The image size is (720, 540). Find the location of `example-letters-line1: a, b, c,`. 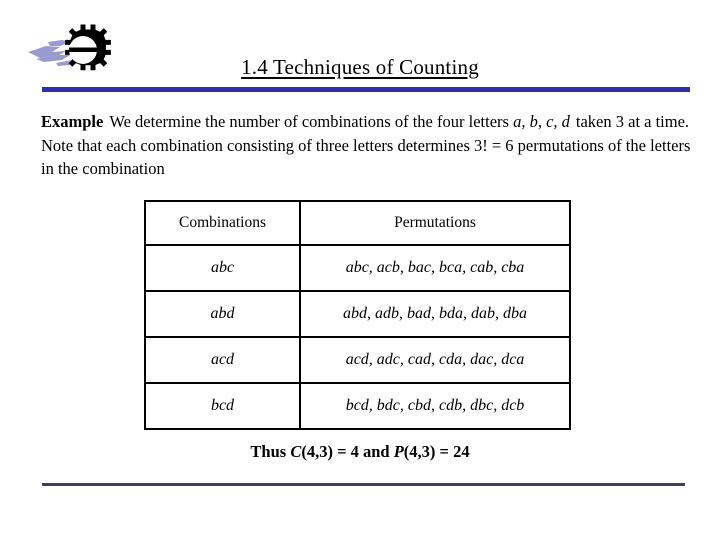

example-letters-line1: a, b, c, is located at coordinates (535, 121).